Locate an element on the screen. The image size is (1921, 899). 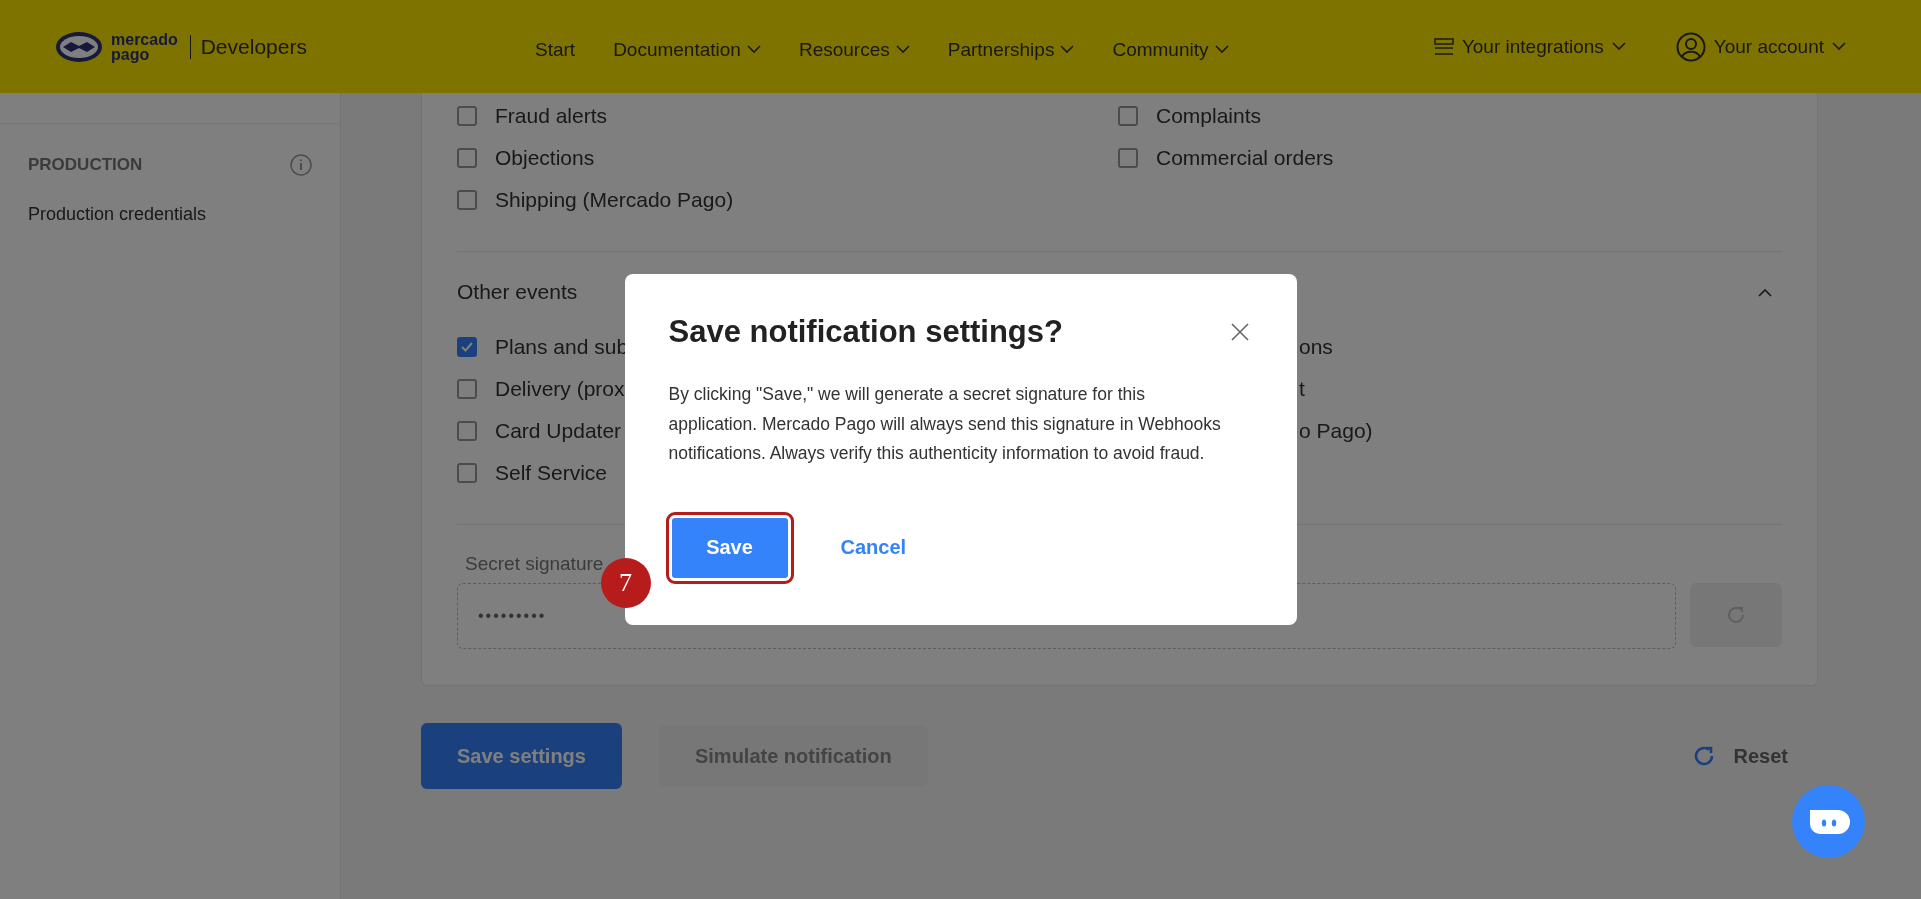
brand-label: Developers is located at coordinates (248, 46).